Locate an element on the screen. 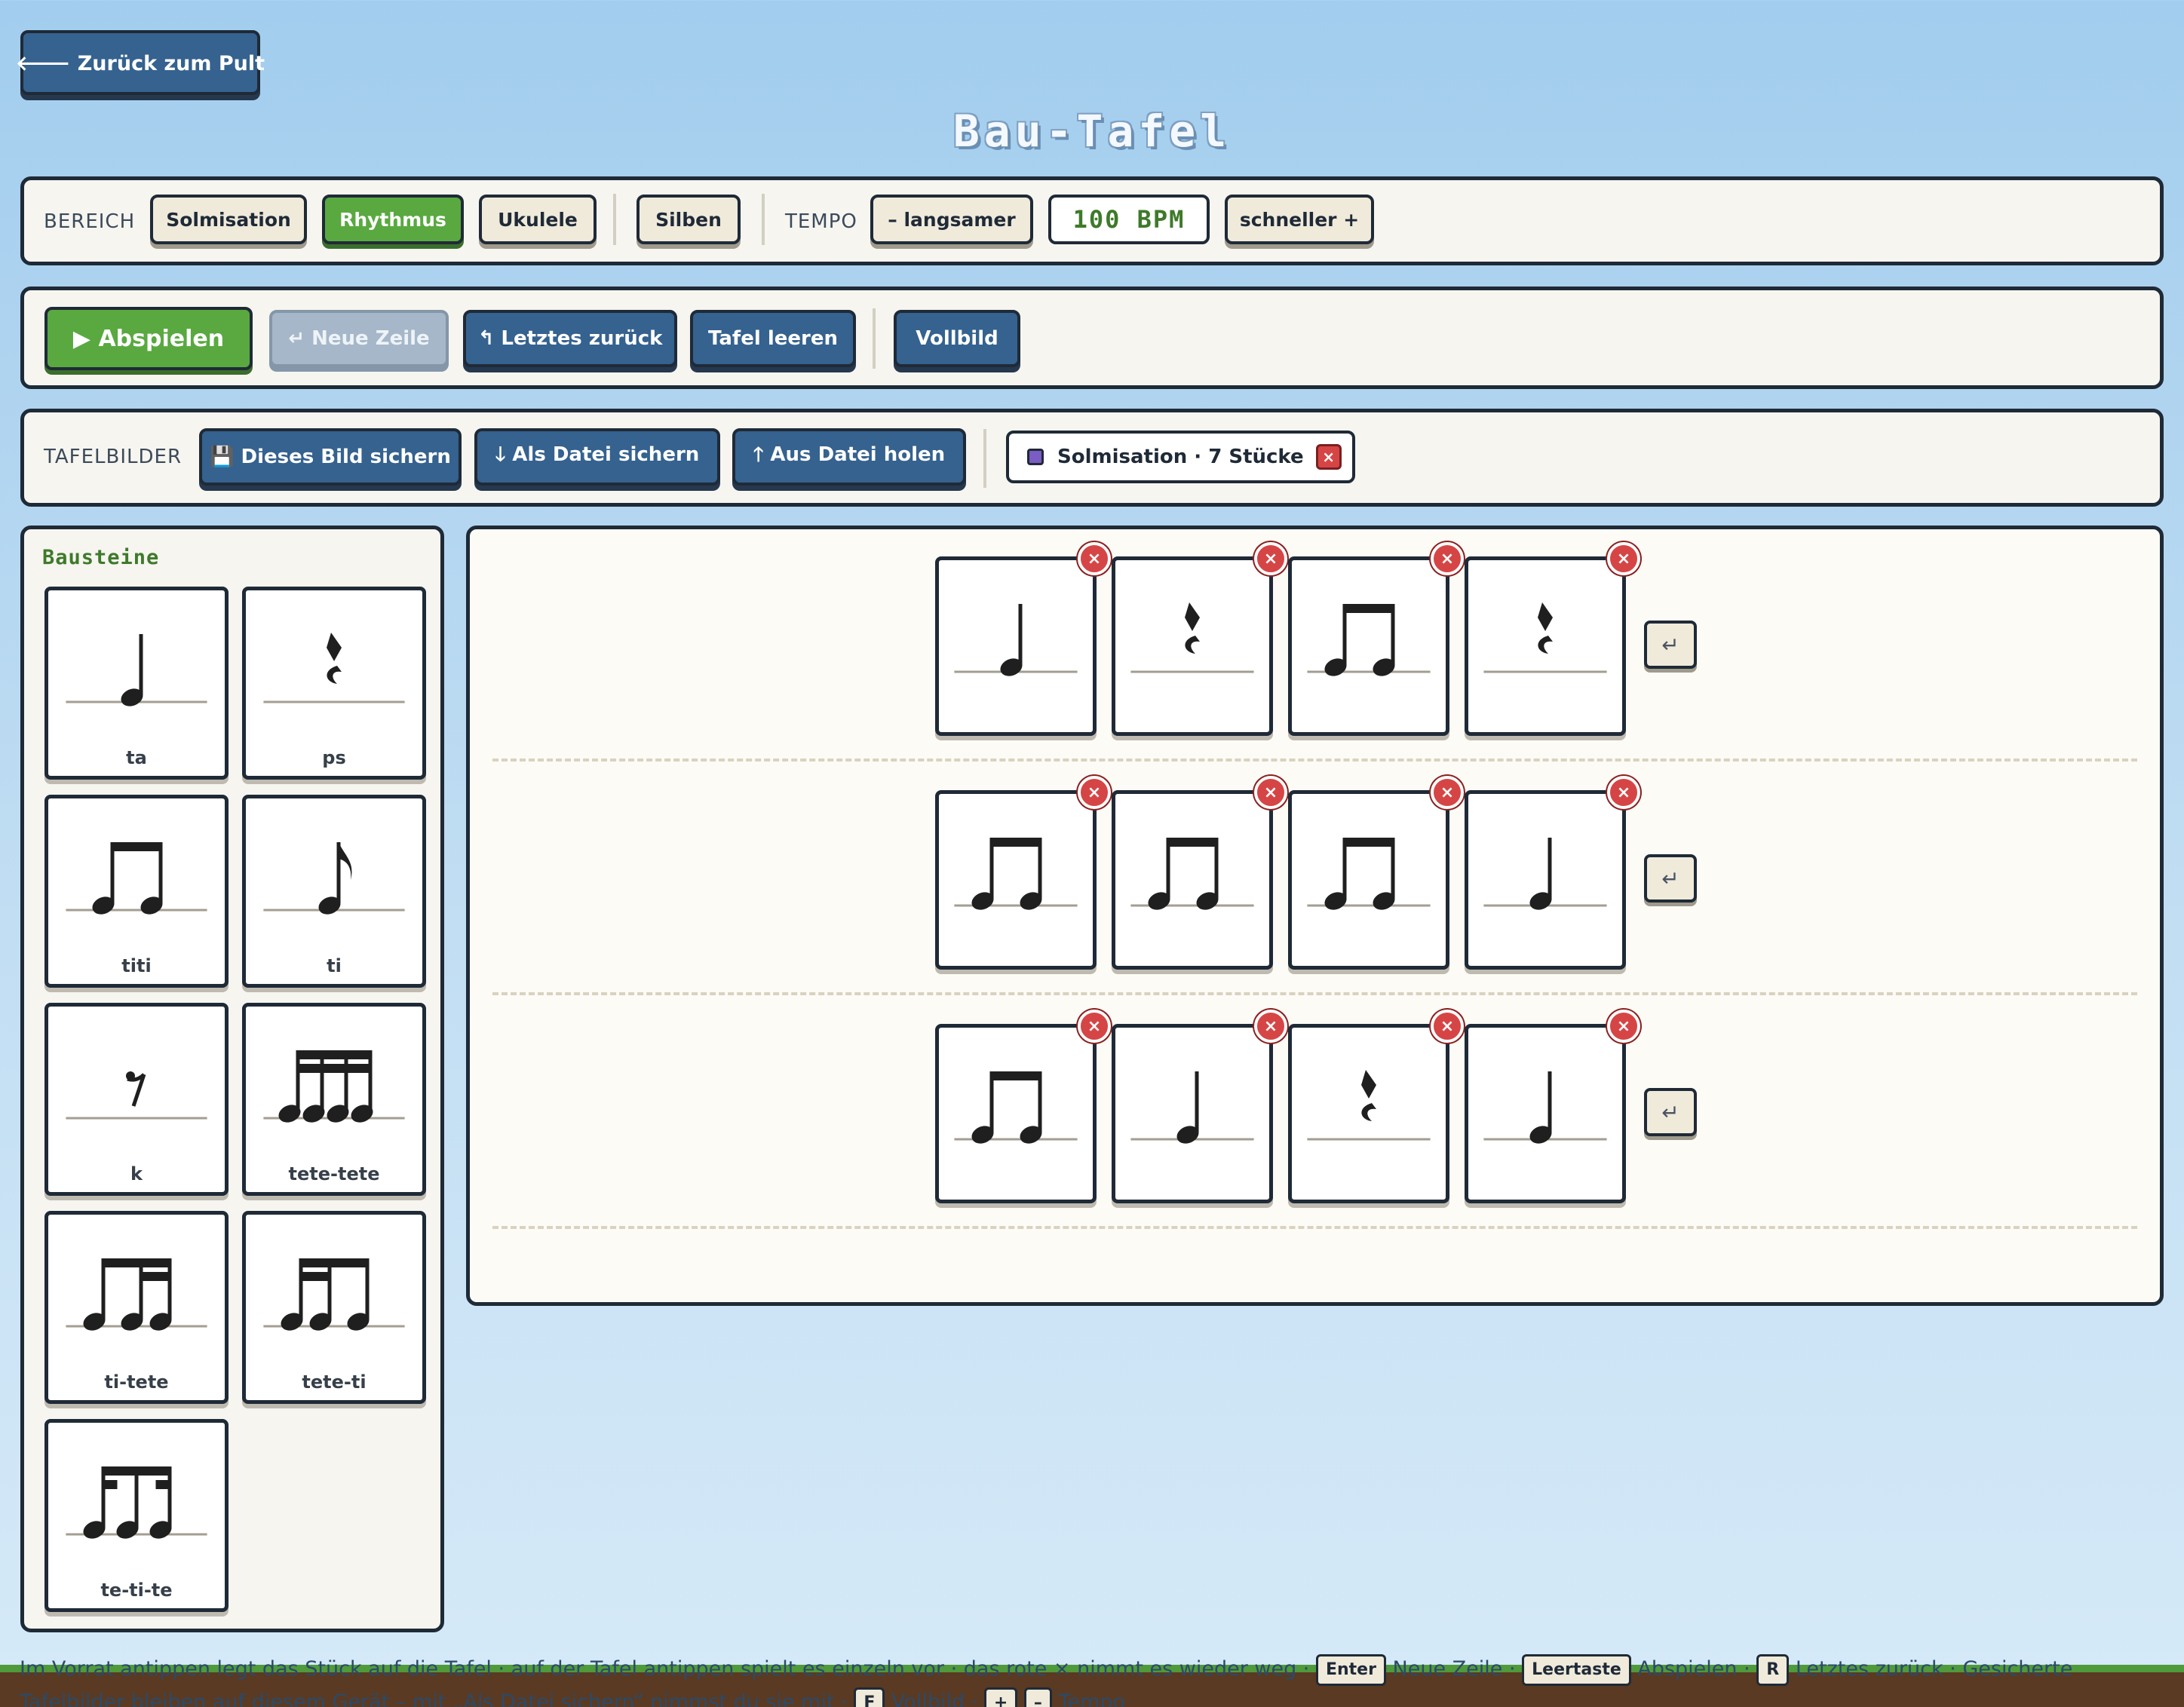 This screenshot has height=1707, width=2184. fullscreen-button: Vollbild is located at coordinates (957, 338).